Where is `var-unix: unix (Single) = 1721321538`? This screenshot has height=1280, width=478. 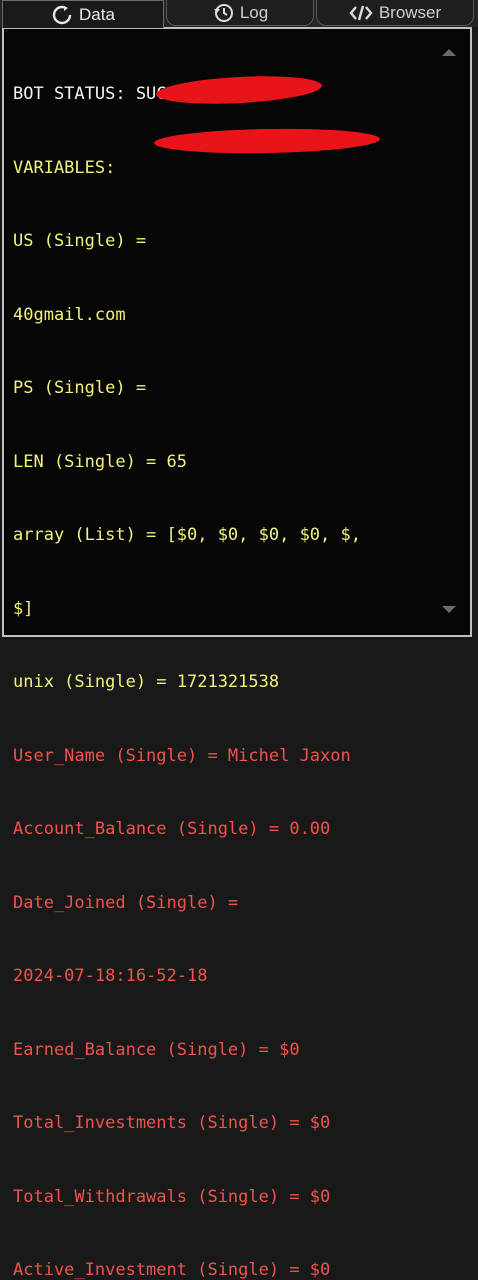 var-unix: unix (Single) = 1721321538 is located at coordinates (146, 682).